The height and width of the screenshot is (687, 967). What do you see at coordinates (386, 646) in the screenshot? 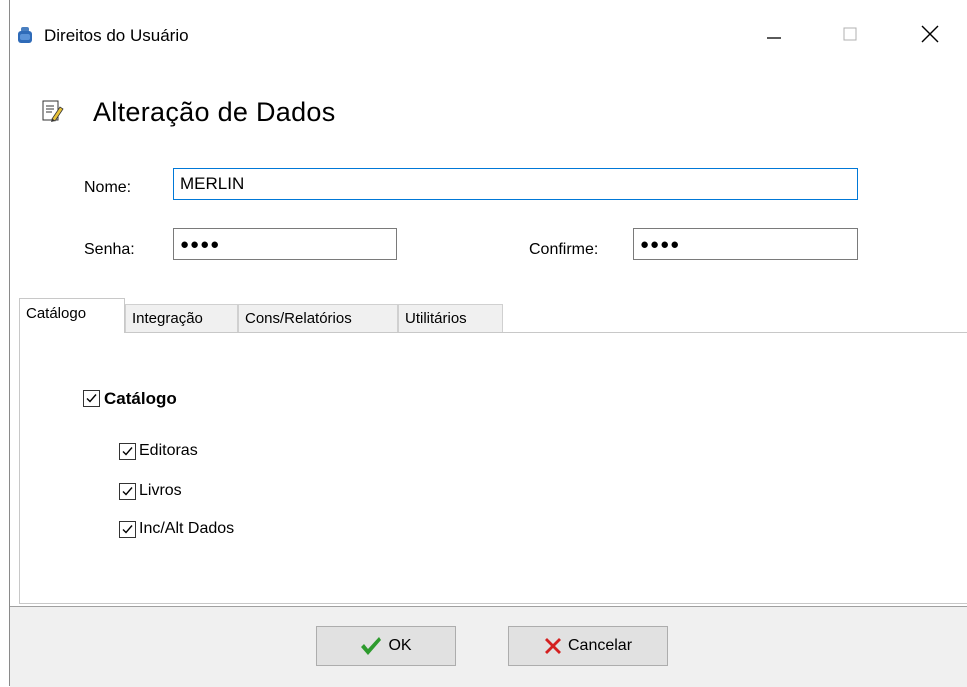
I see `ok-button: OK` at bounding box center [386, 646].